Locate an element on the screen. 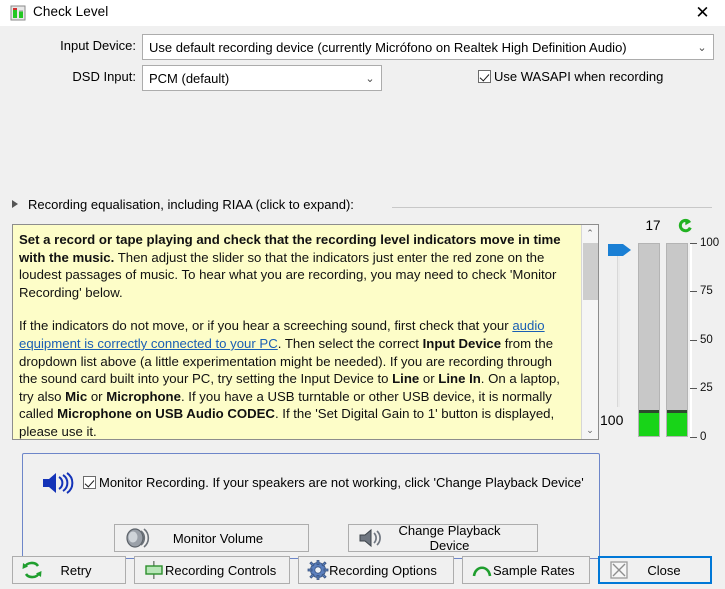  recording-options-label: Recording Options is located at coordinates (383, 570).